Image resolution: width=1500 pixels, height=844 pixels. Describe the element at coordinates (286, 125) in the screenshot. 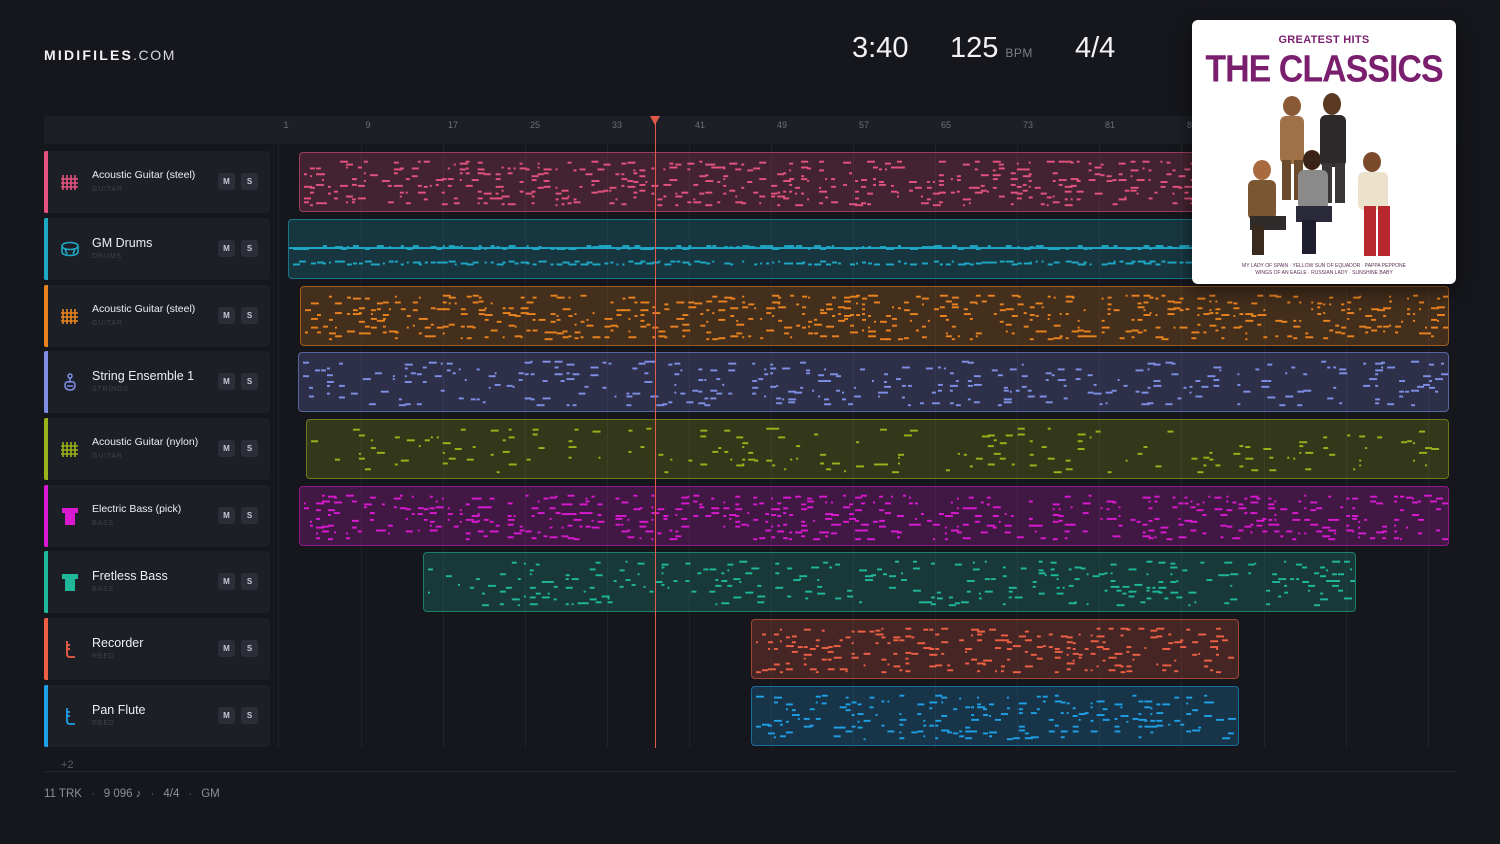

I see `ruler-tick: 1` at that location.